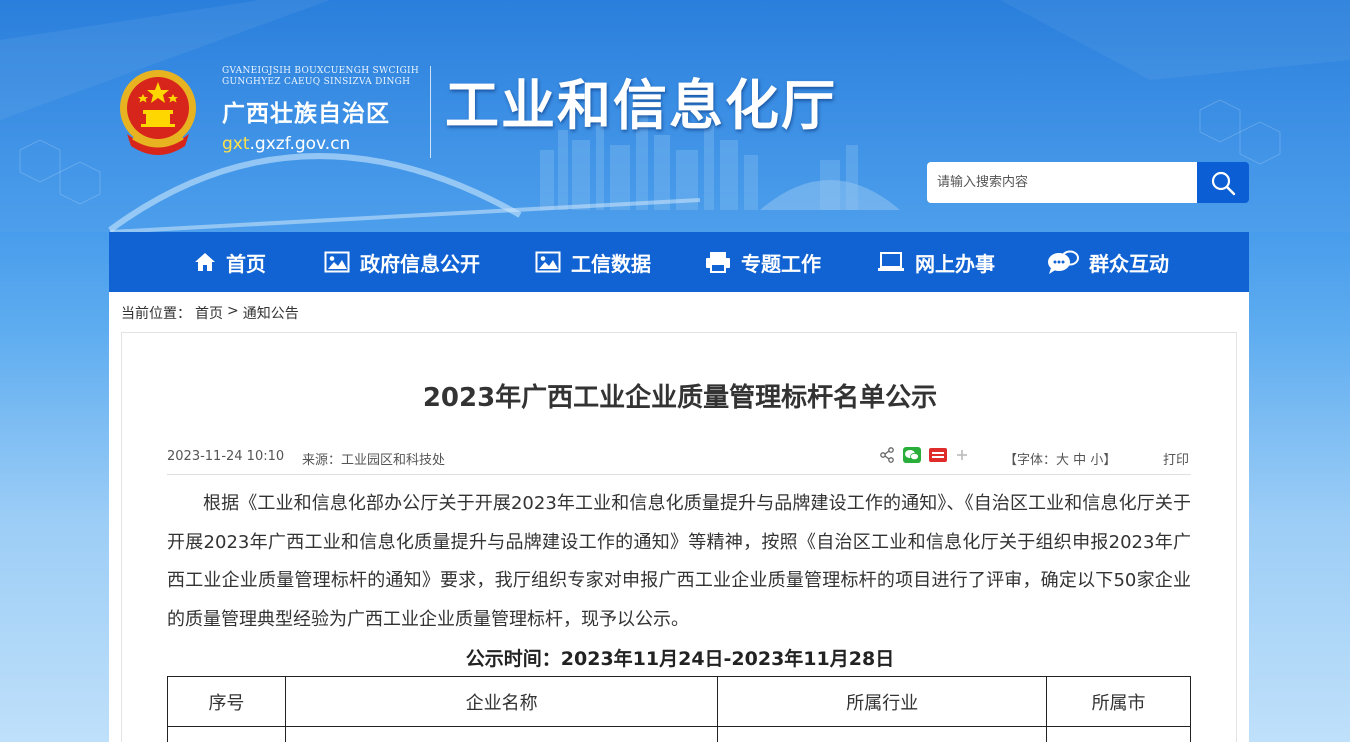  I want to click on site-domain: gxt.gxzf.gov.cn, so click(322, 144).